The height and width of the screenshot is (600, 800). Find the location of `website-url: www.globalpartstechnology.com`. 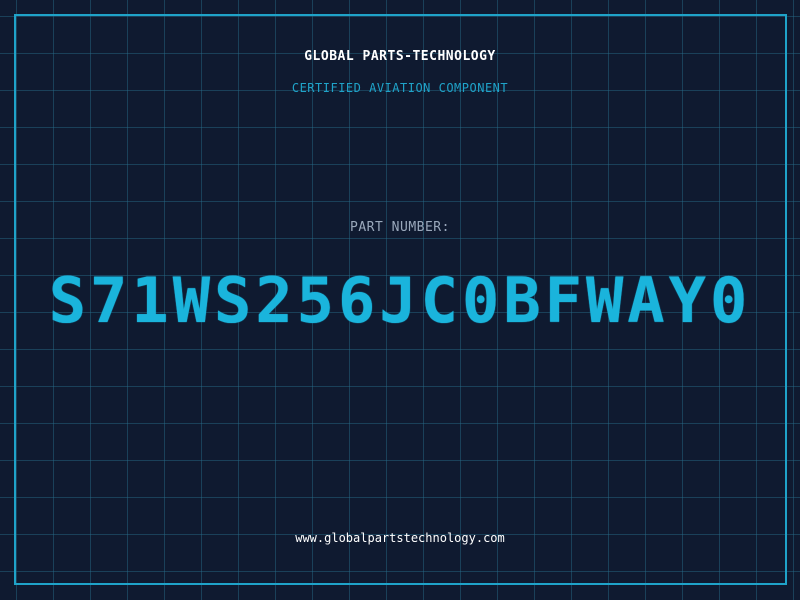

website-url: www.globalpartstechnology.com is located at coordinates (400, 538).